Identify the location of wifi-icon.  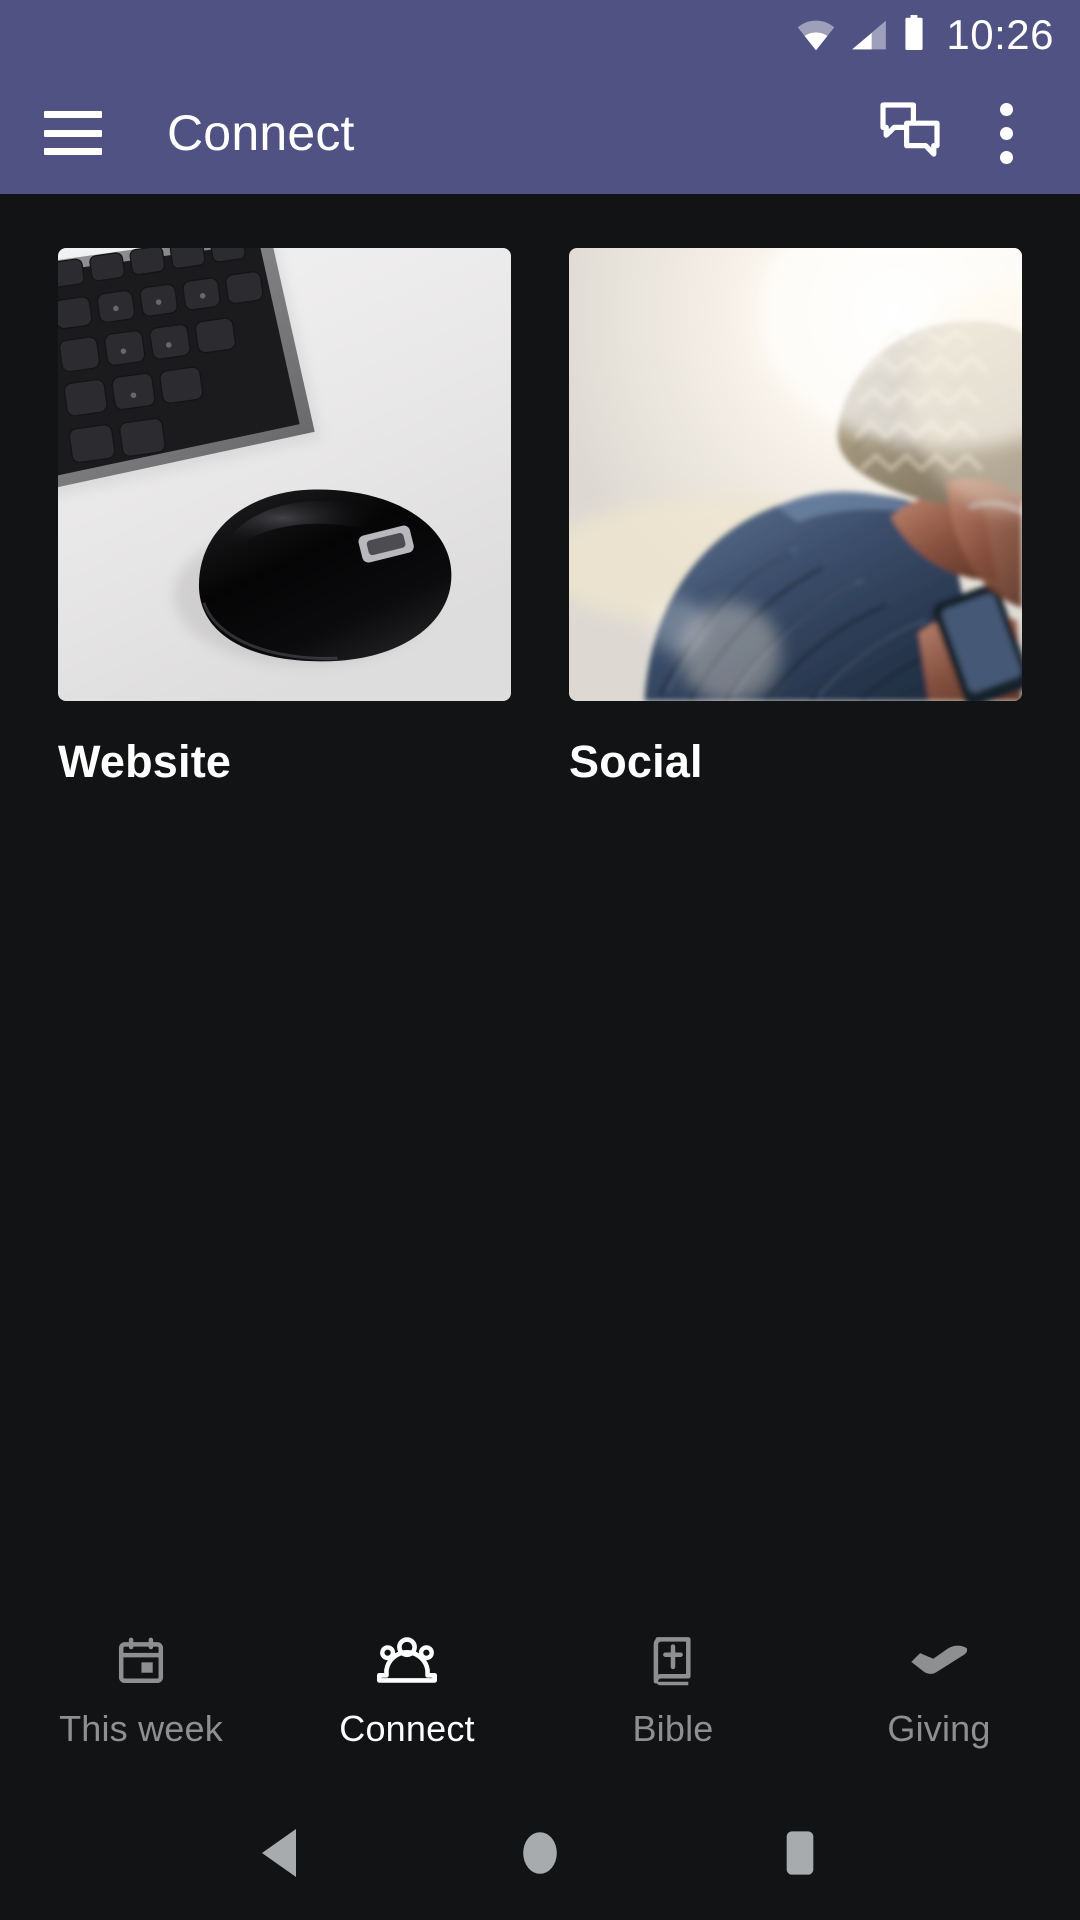
(816, 37).